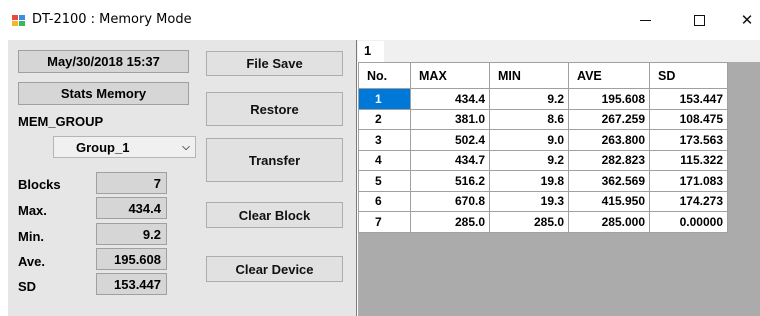 This screenshot has width=760, height=316. I want to click on cell-sd: 171.083, so click(688, 181).